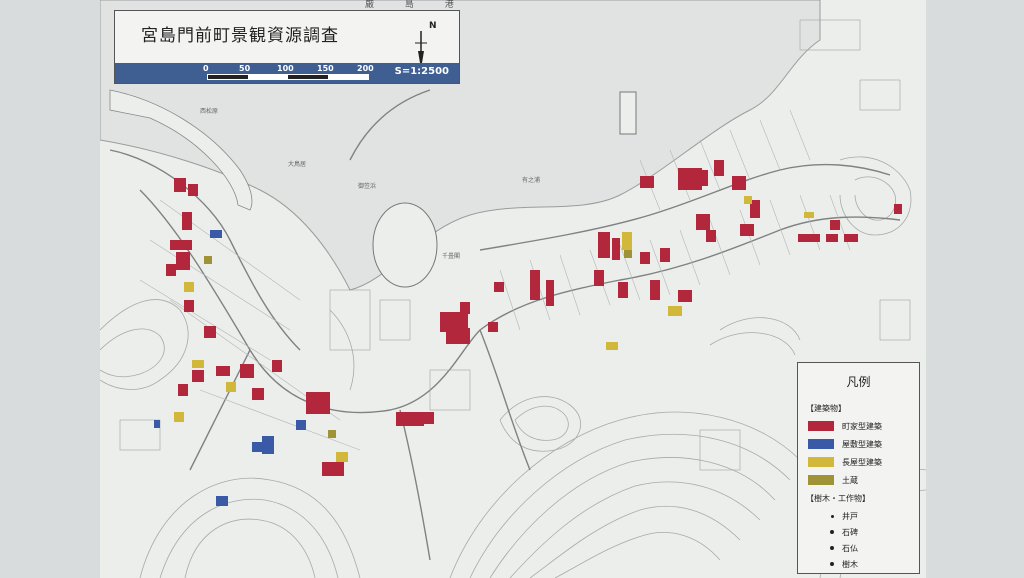  I want to click on map-title: 宮島門前町景観資源調査, so click(240, 36).